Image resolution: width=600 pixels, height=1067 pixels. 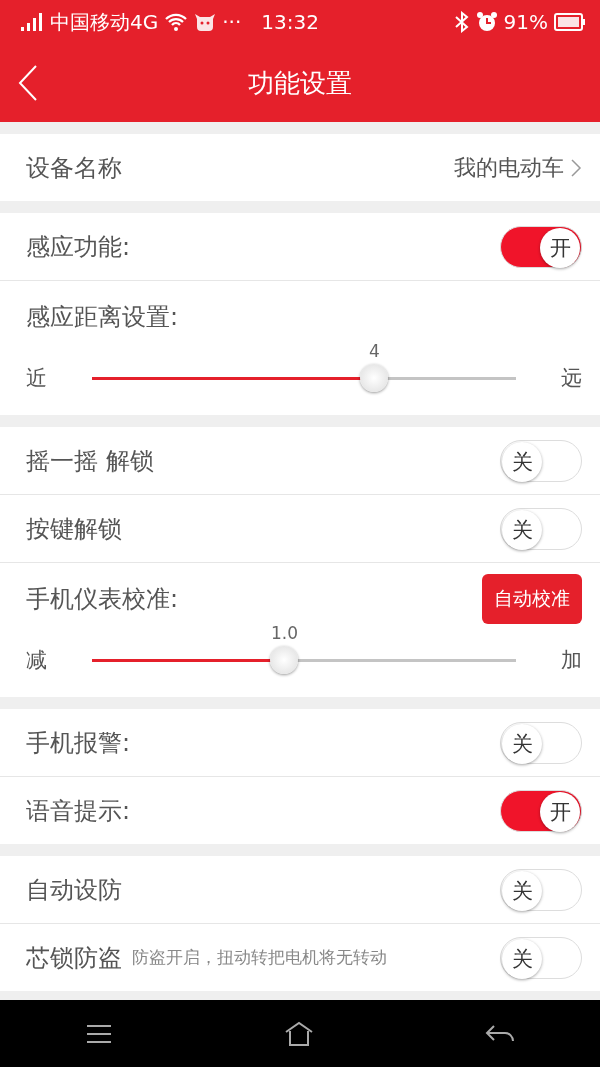 What do you see at coordinates (300, 83) in the screenshot?
I see `page-title: 功能设置` at bounding box center [300, 83].